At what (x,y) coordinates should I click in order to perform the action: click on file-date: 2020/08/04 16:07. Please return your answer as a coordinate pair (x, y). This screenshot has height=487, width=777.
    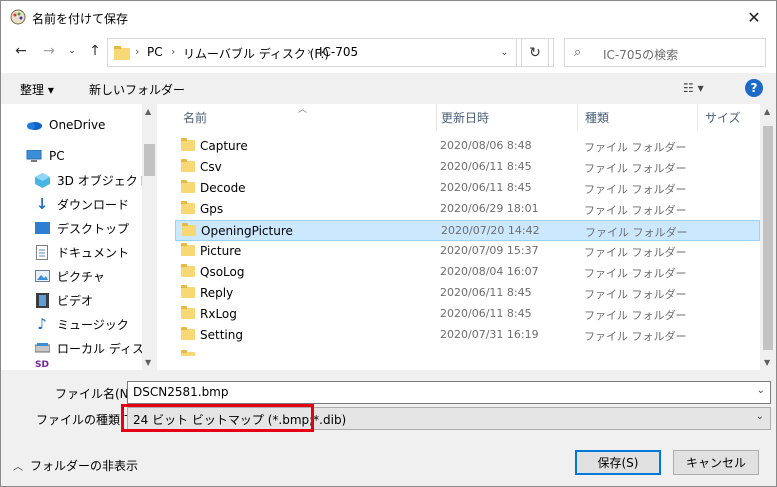
    Looking at the image, I should click on (489, 271).